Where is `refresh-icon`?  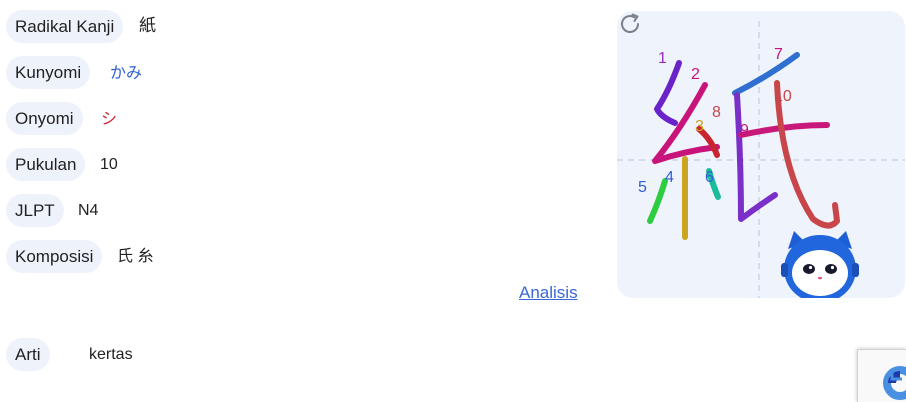 refresh-icon is located at coordinates (630, 24).